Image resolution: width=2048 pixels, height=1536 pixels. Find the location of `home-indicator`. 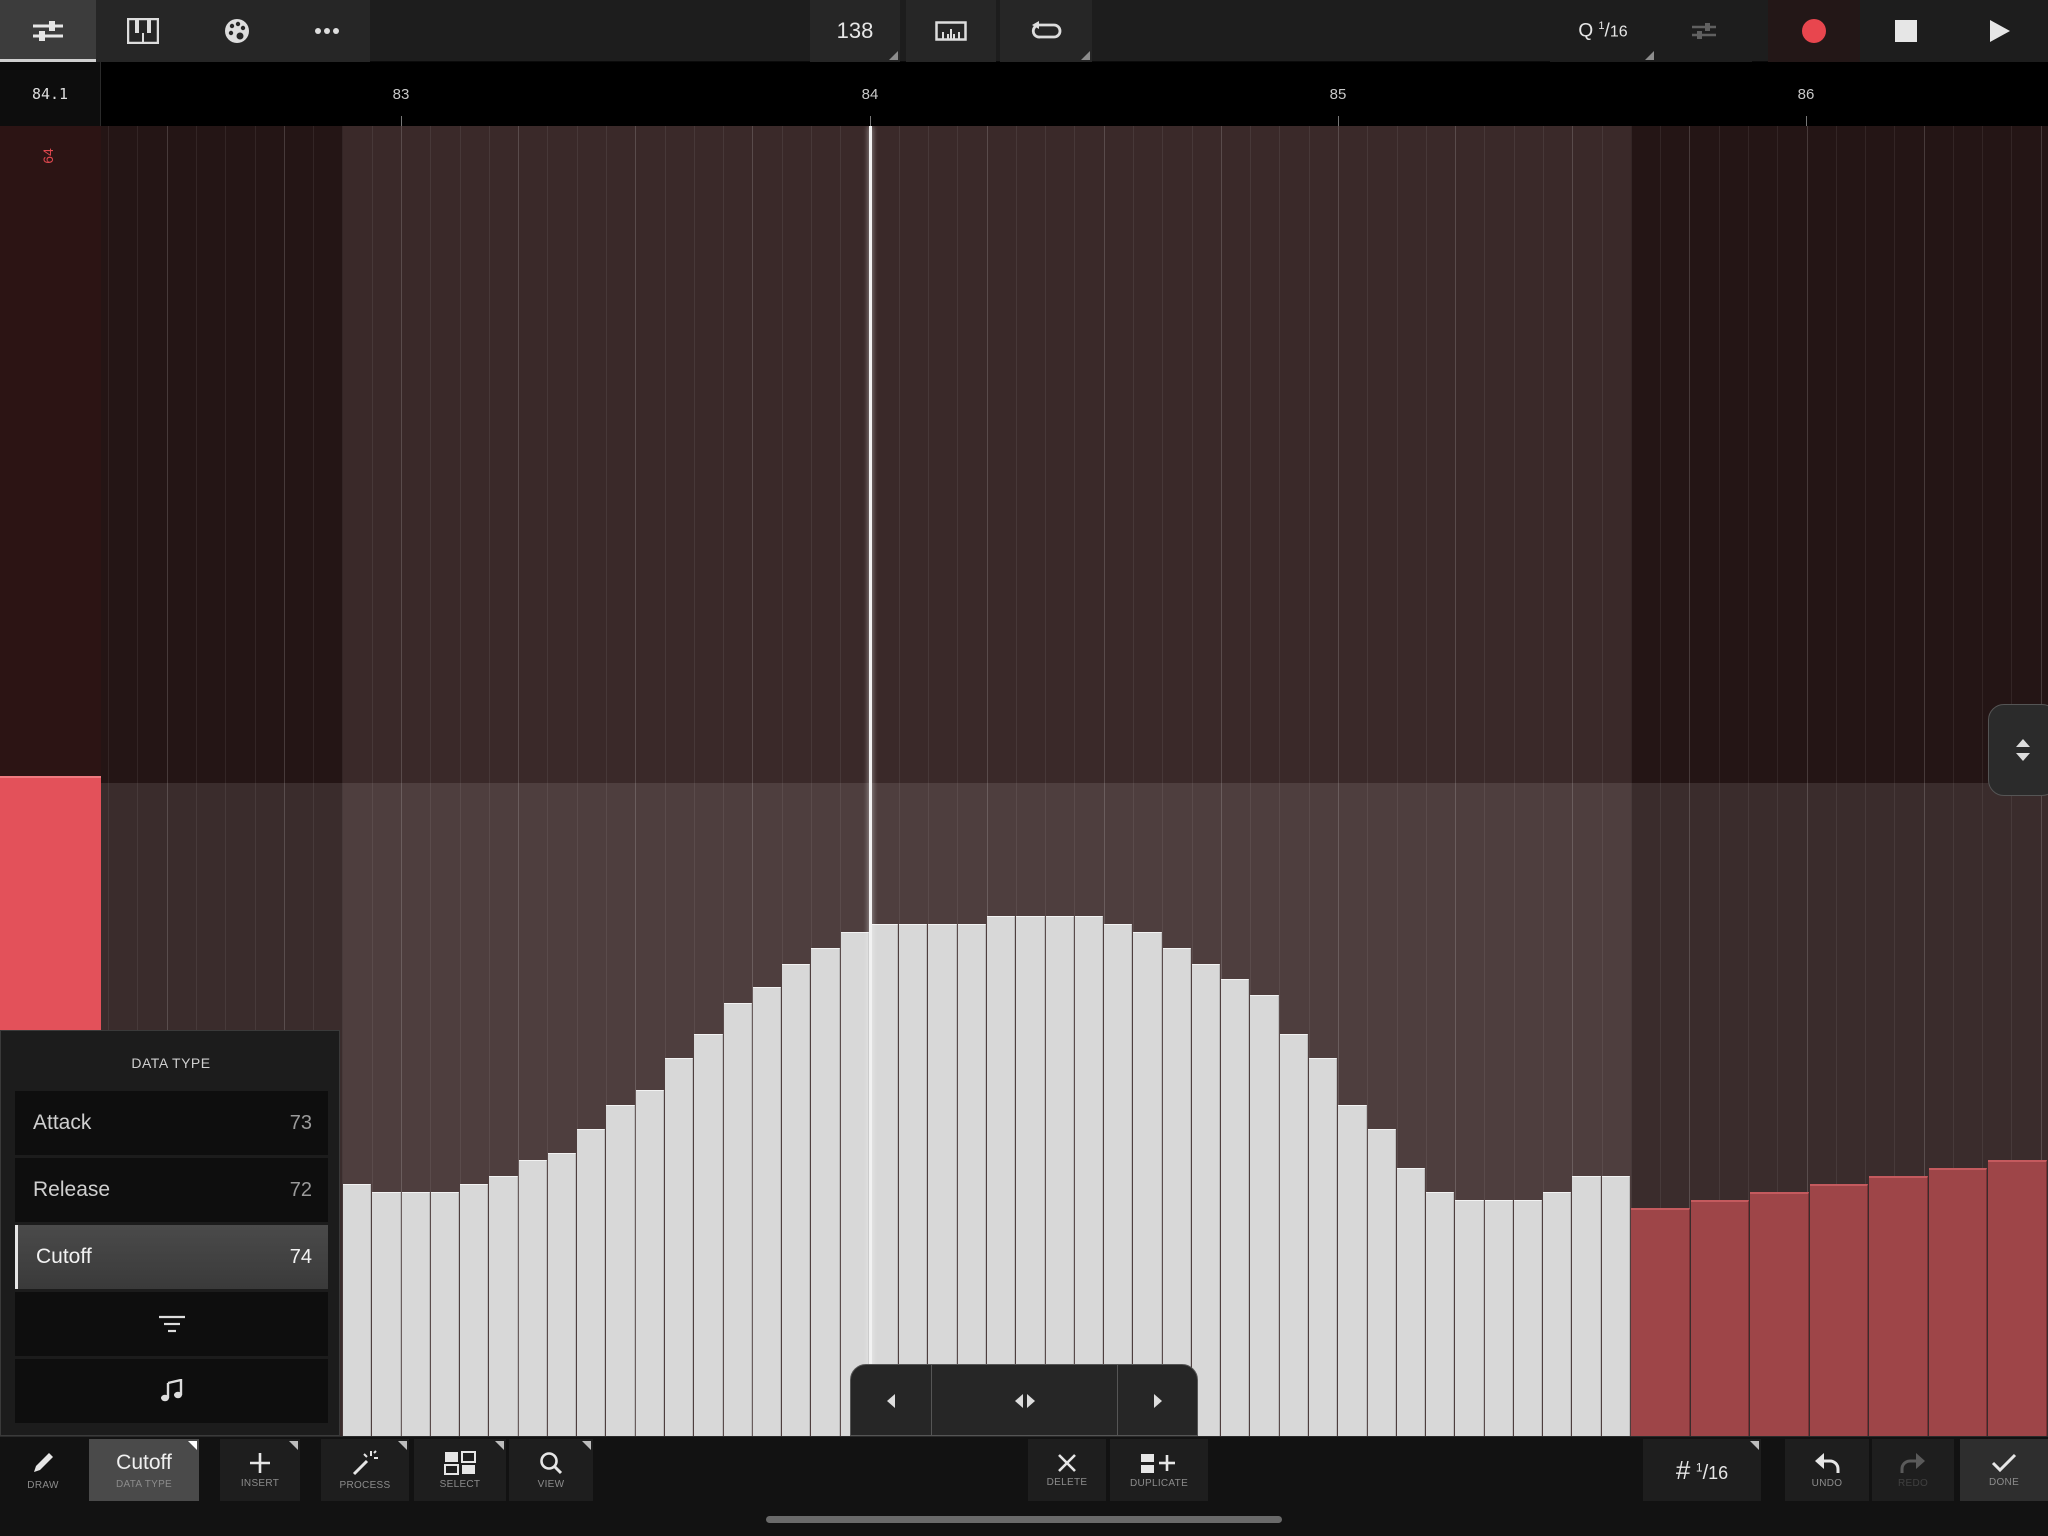

home-indicator is located at coordinates (1024, 1519).